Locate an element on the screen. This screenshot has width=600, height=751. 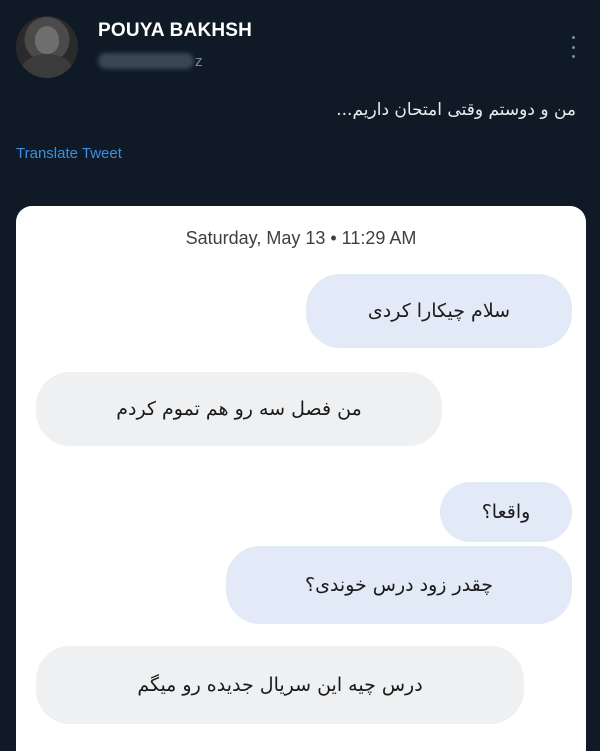
message-bubble-received: درس چیه این سریال جدیده رو میگم is located at coordinates (280, 685).